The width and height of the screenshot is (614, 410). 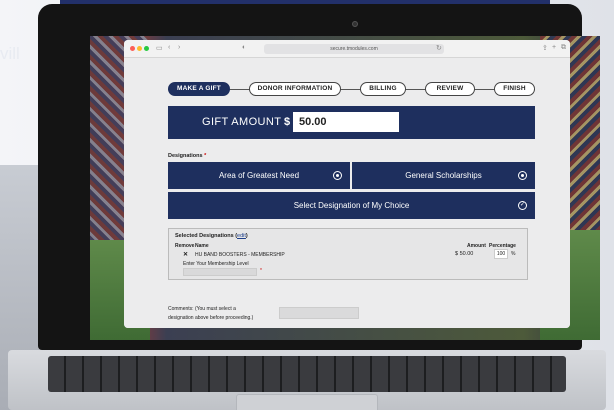 I want to click on comments-line-2: designation above before proceeding.), so click(x=211, y=318).